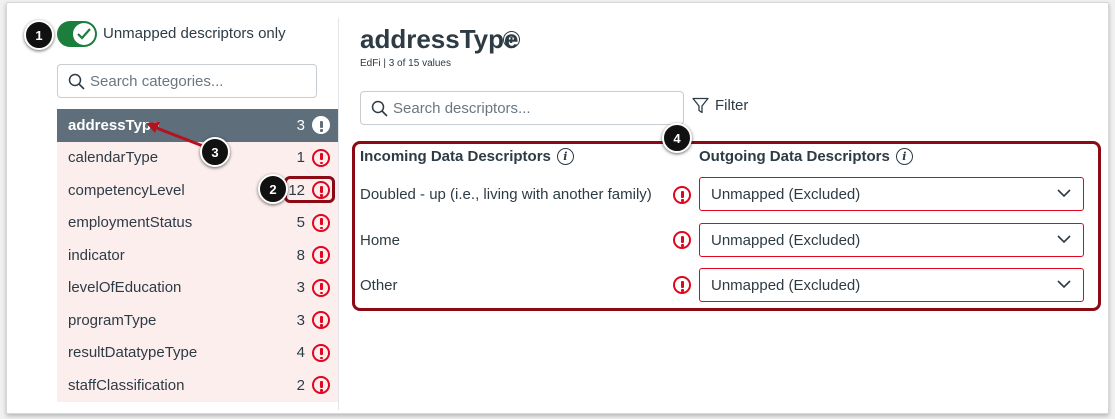  Describe the element at coordinates (126, 190) in the screenshot. I see `category-name: competencyLevel` at that location.